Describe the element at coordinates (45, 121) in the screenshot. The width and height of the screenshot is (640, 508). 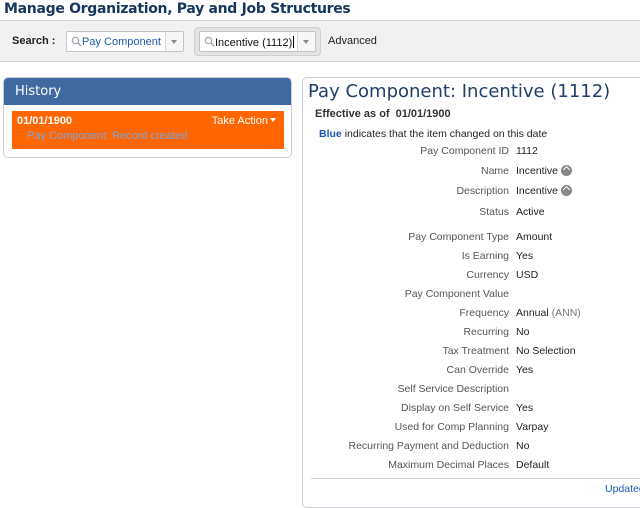
I see `history-entry-date: 01/01/1900` at that location.